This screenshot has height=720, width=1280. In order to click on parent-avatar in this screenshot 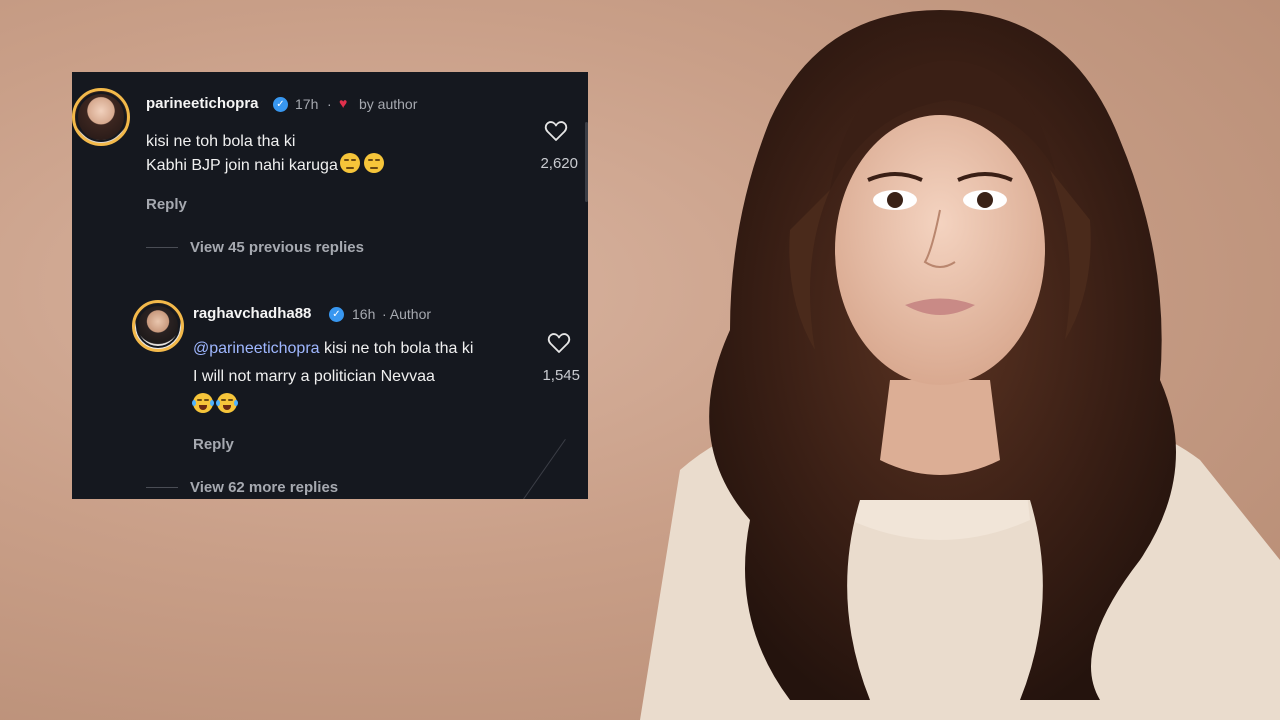, I will do `click(101, 117)`.